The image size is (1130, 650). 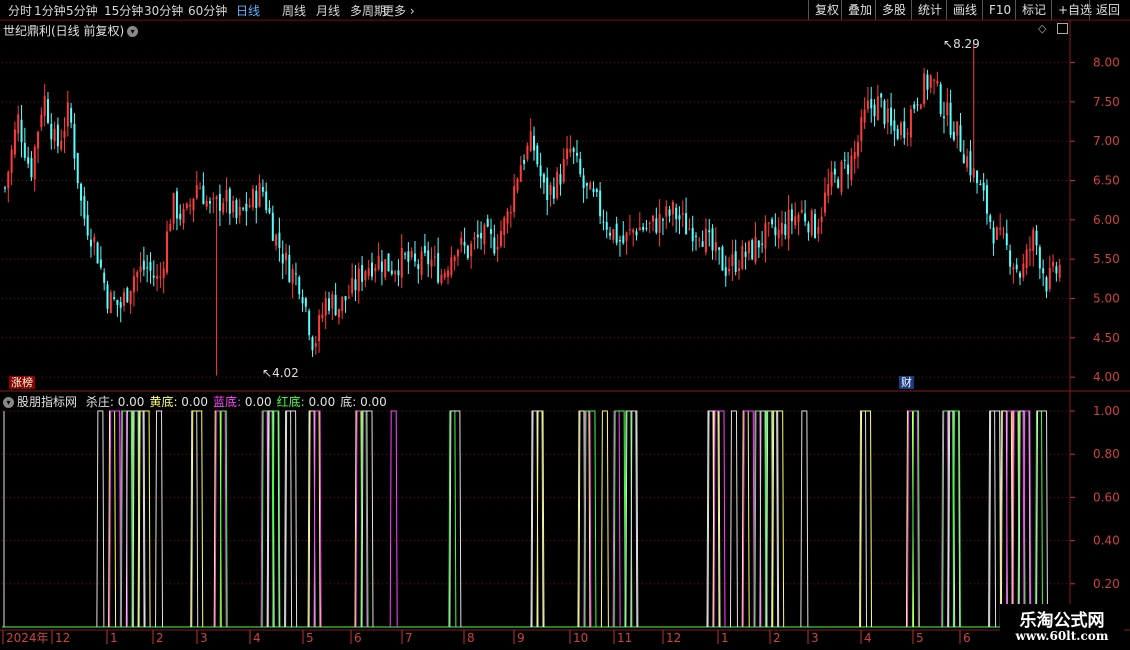 I want to click on time-label: 6, so click(x=358, y=638).